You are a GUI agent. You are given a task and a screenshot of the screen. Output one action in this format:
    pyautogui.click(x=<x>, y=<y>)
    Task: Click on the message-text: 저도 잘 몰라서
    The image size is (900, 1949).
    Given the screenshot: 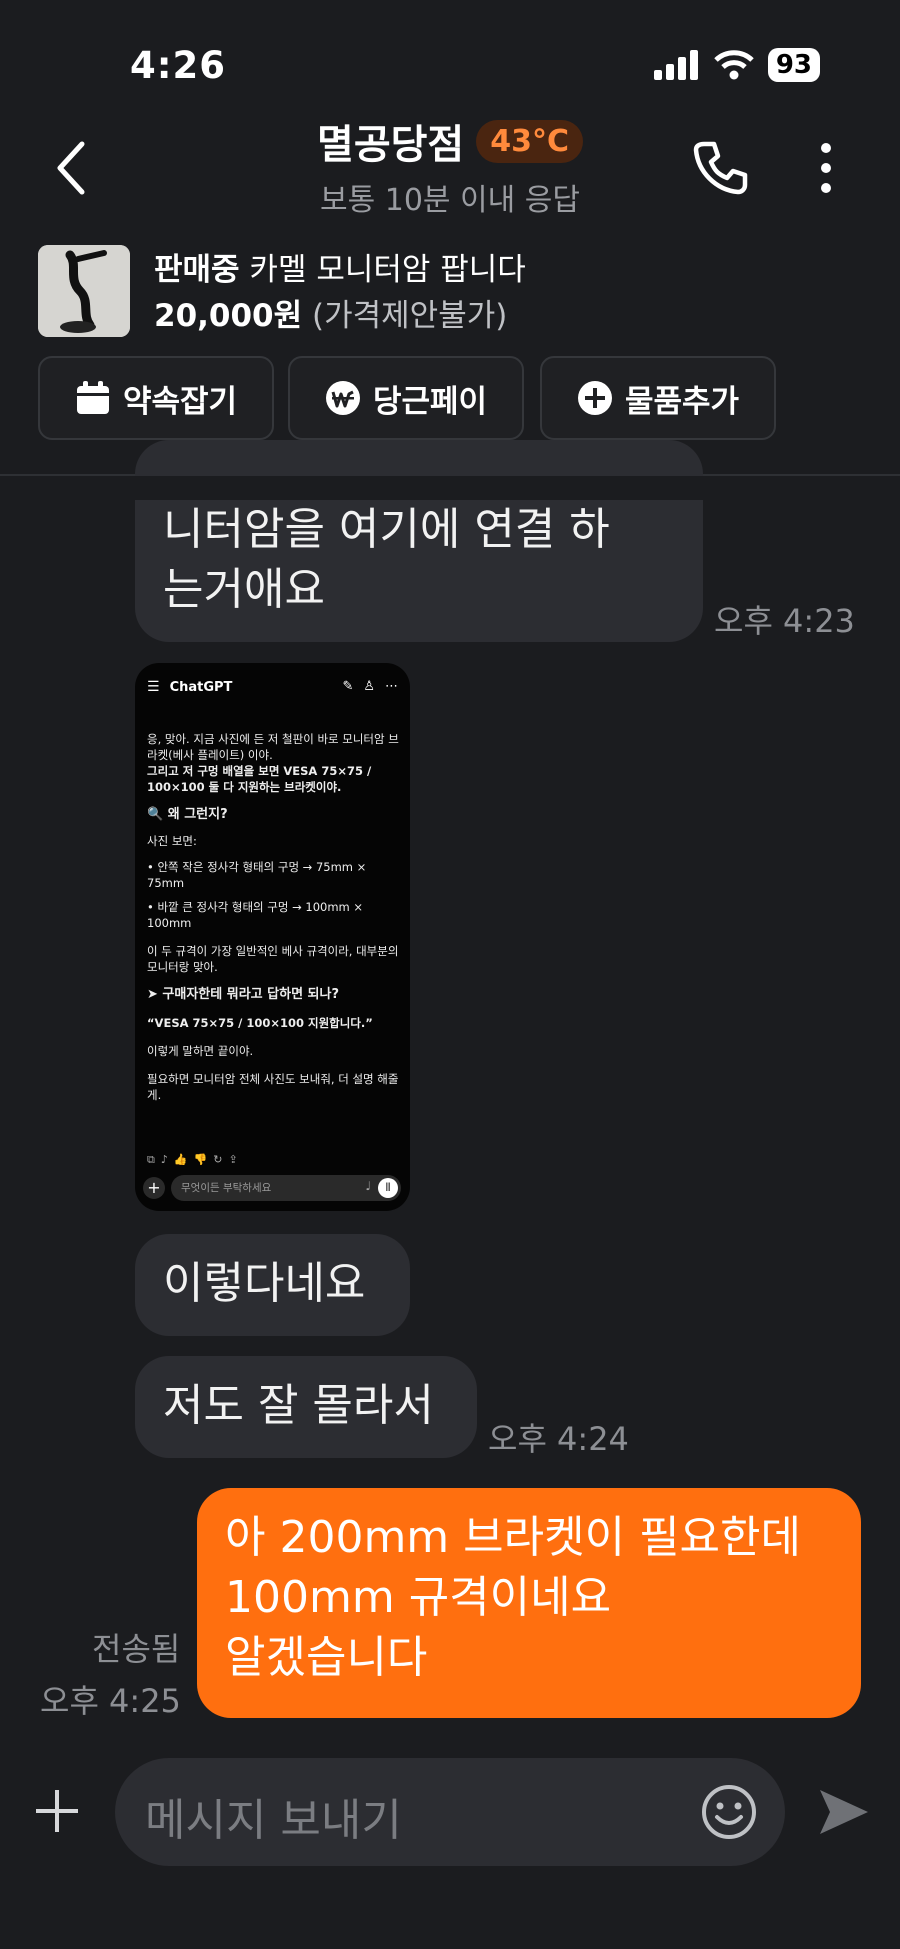 What is the action you would take?
    pyautogui.click(x=298, y=1405)
    